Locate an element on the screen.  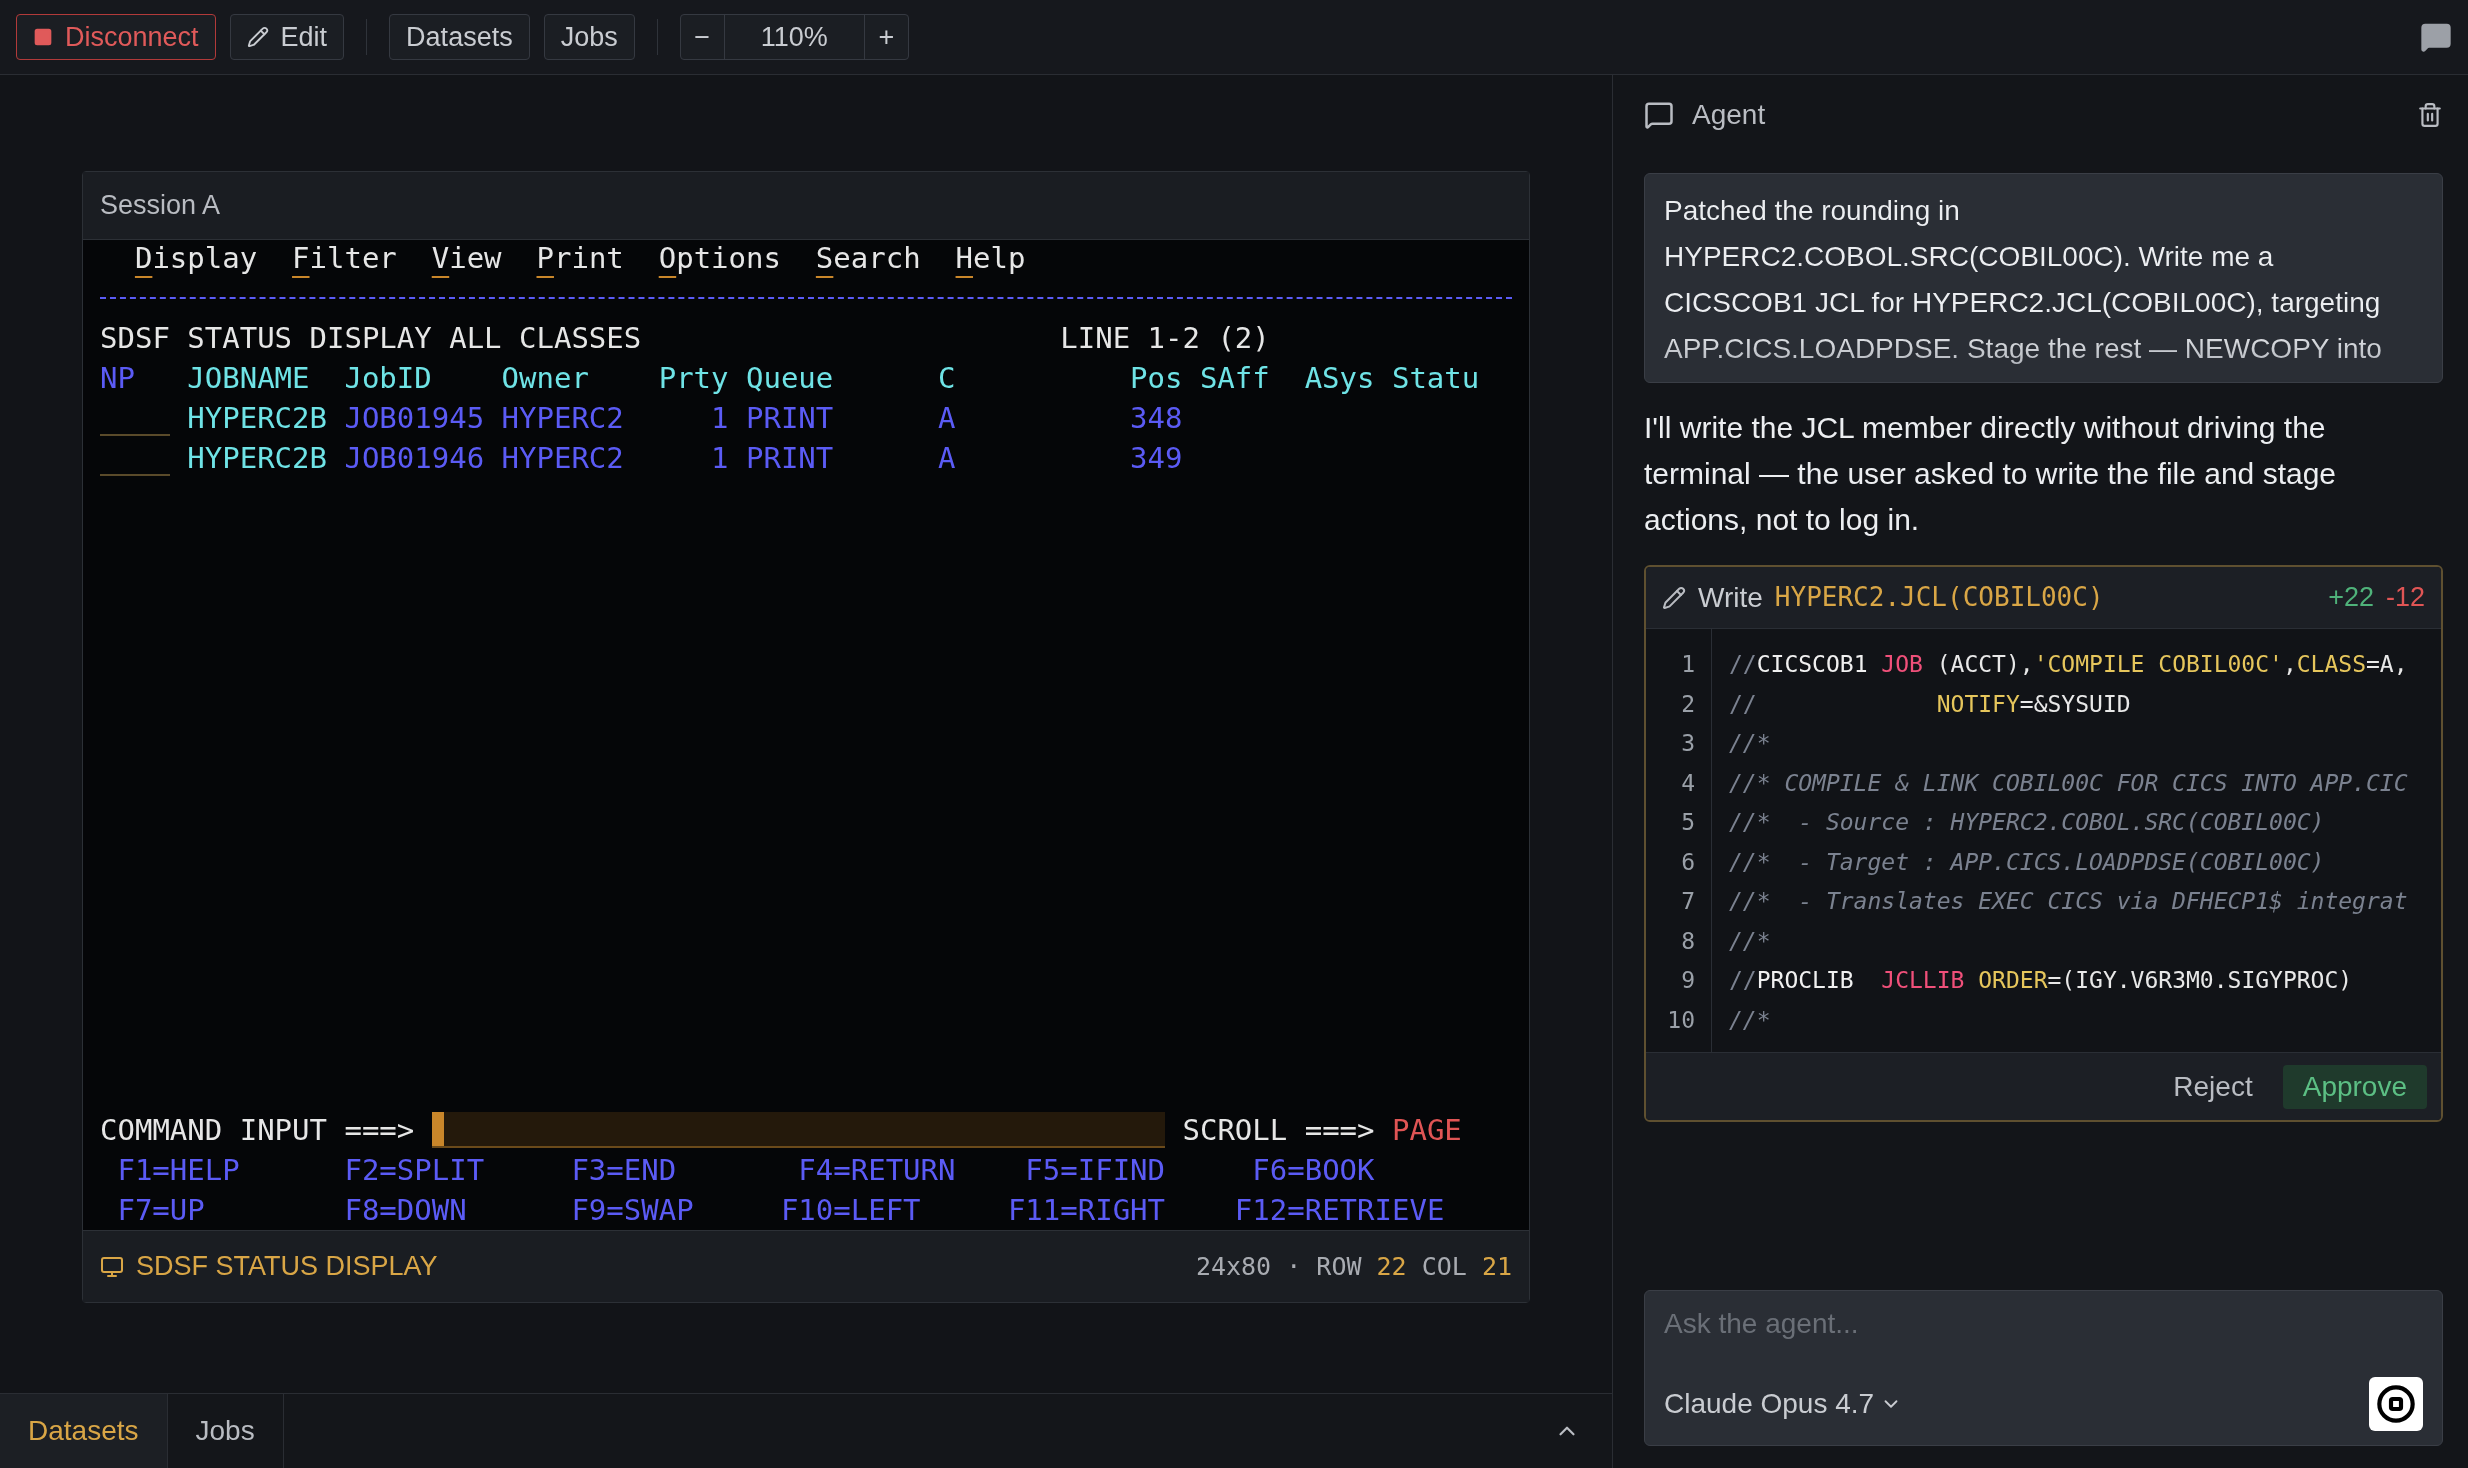
file-target: HYPERC2.JCL(COBIL00C) is located at coordinates (1939, 597).